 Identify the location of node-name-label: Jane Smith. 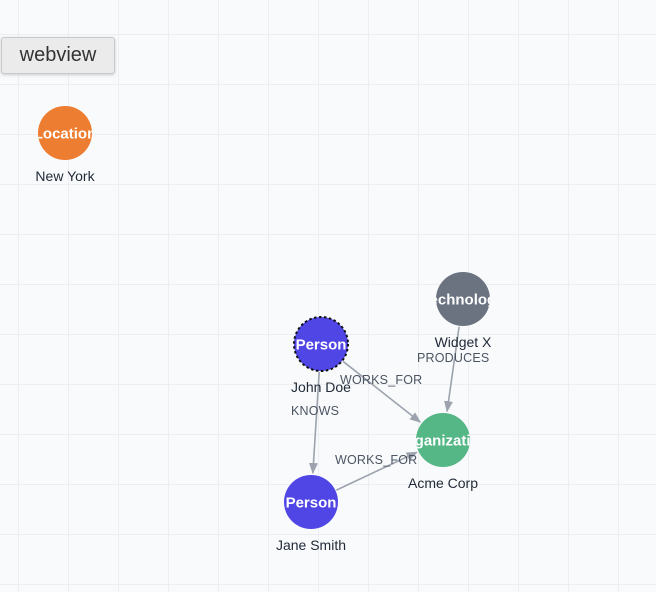
(311, 545).